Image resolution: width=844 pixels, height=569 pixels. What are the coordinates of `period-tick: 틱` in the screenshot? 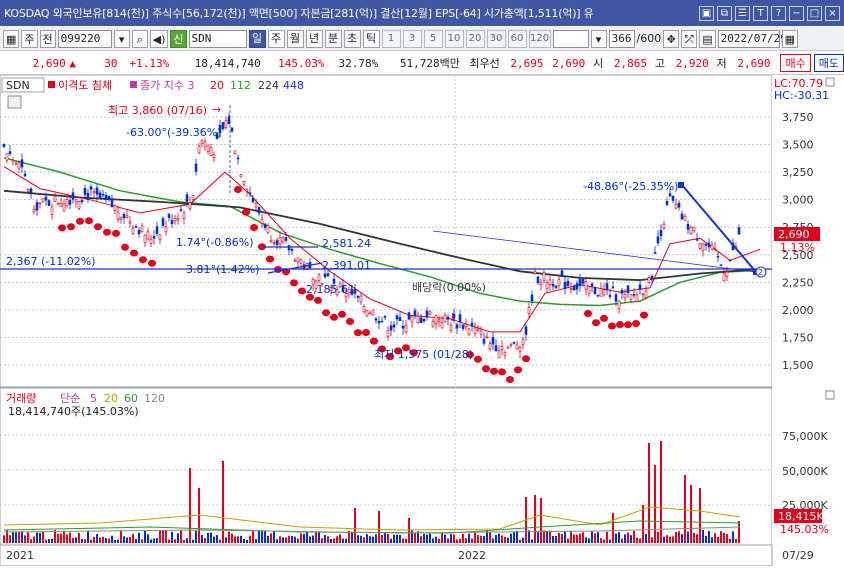 It's located at (371, 38).